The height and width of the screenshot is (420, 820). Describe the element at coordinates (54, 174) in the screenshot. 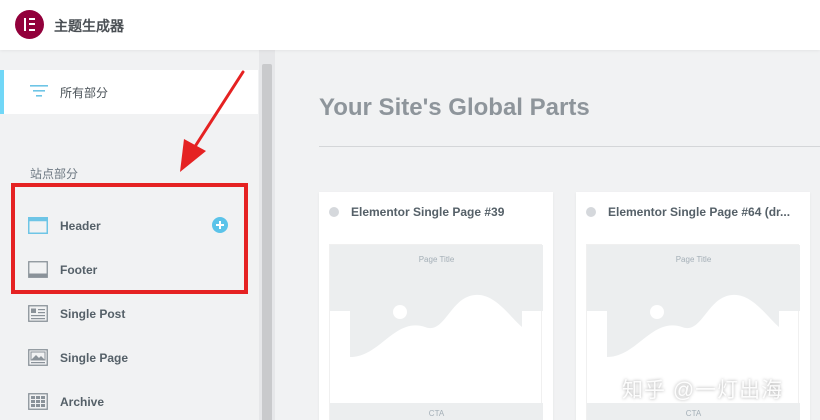

I see `section-title: 站点部分` at that location.